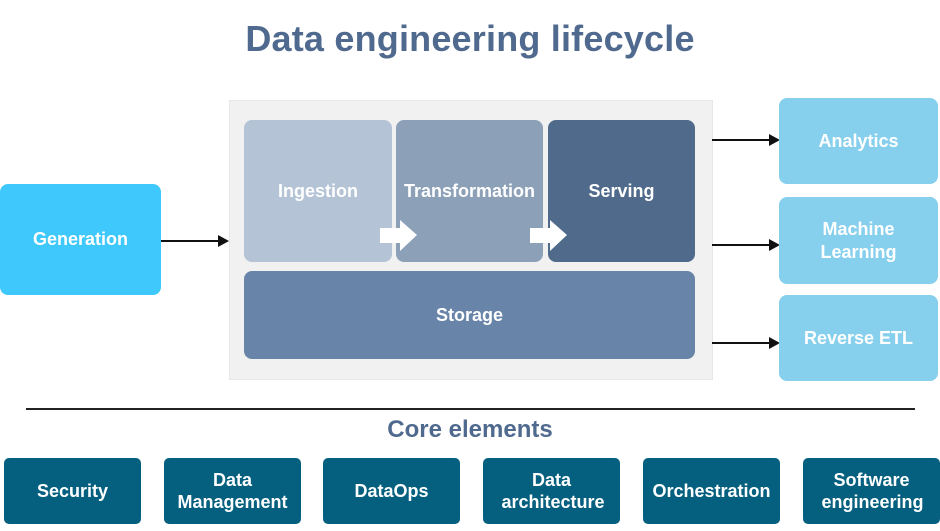  I want to click on core-item-label: Data architecture, so click(553, 491).